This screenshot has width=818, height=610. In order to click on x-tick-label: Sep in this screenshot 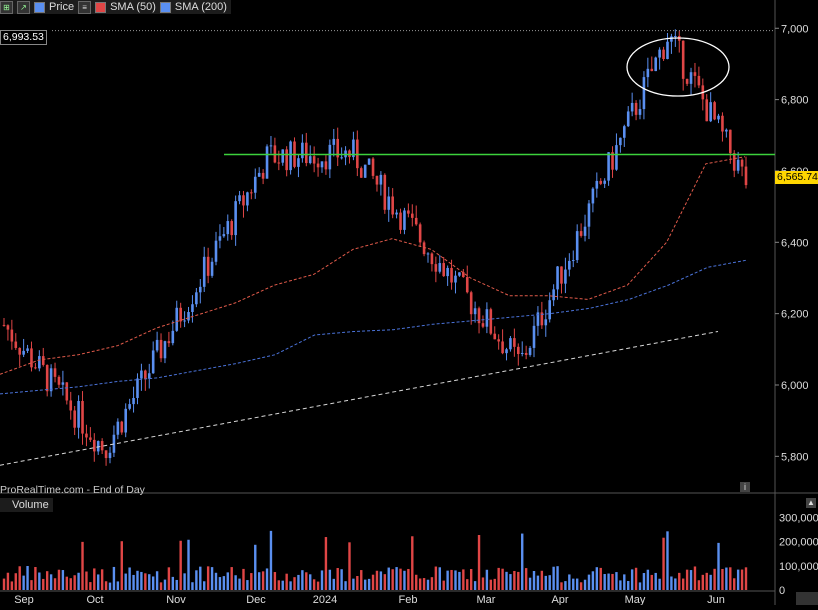, I will do `click(24, 599)`.